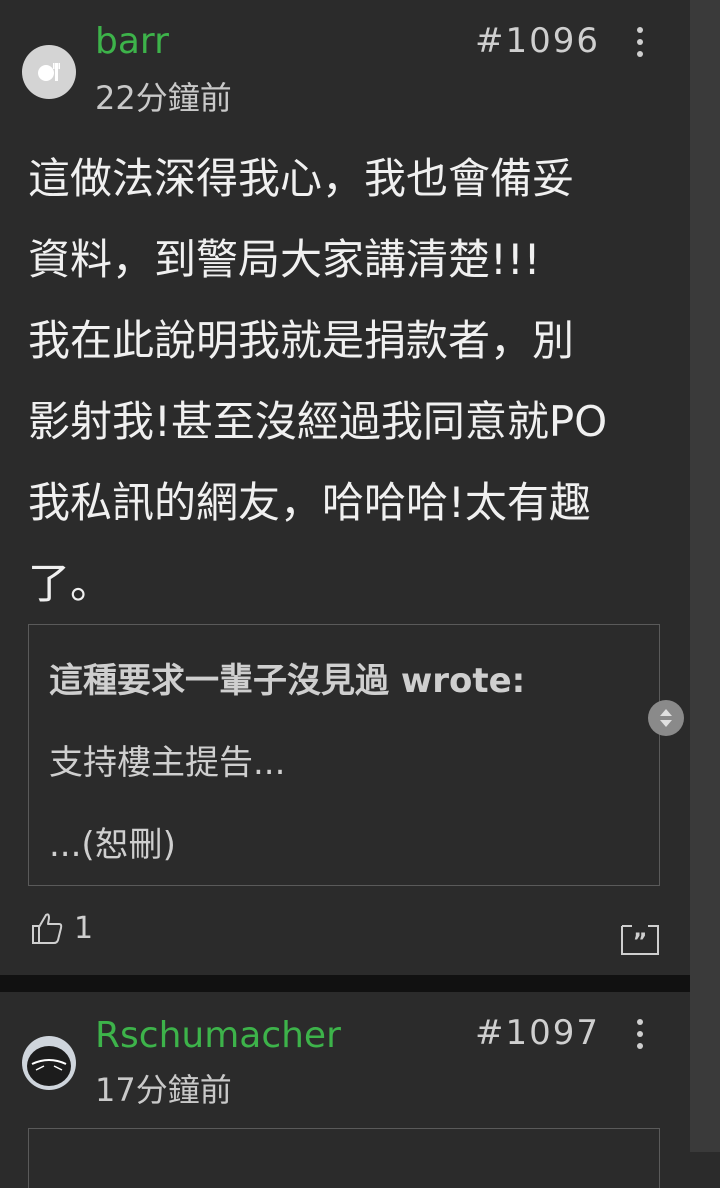 The image size is (720, 1188). Describe the element at coordinates (705, 576) in the screenshot. I see `scrollbar-track` at that location.